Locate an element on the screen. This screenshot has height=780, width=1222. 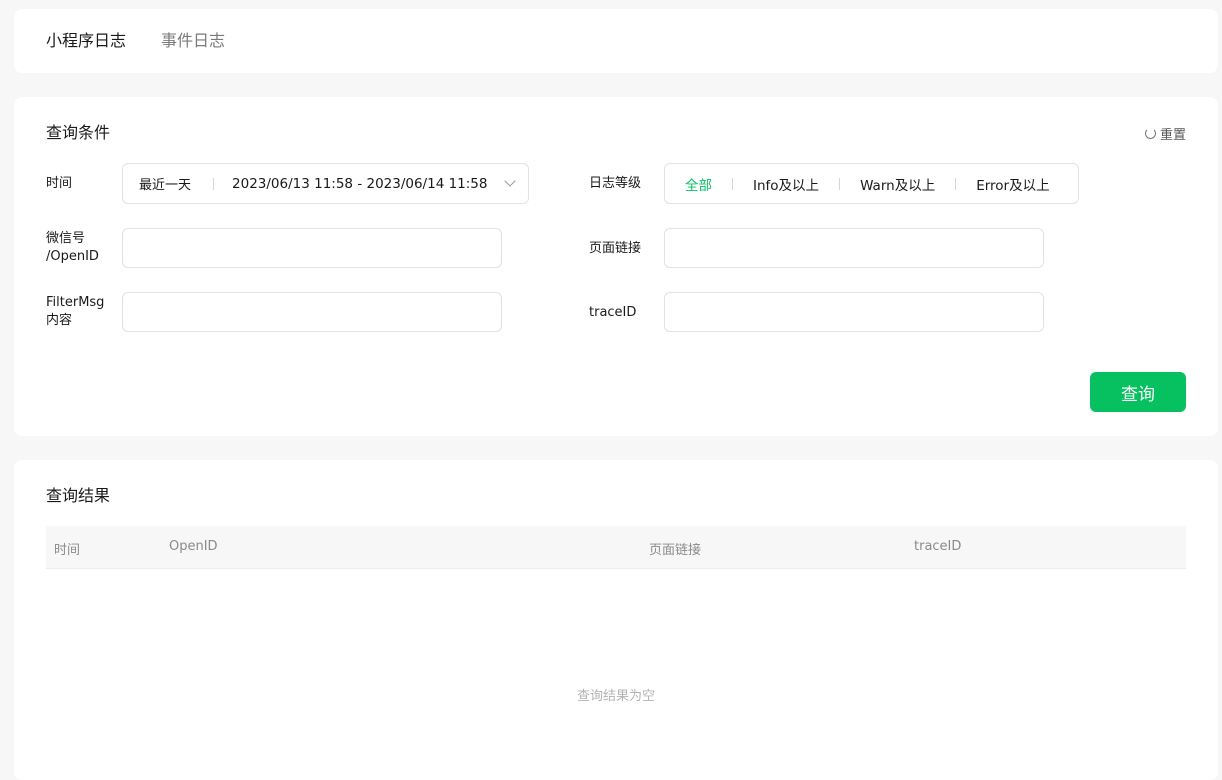
chevron-down-icon is located at coordinates (510, 181).